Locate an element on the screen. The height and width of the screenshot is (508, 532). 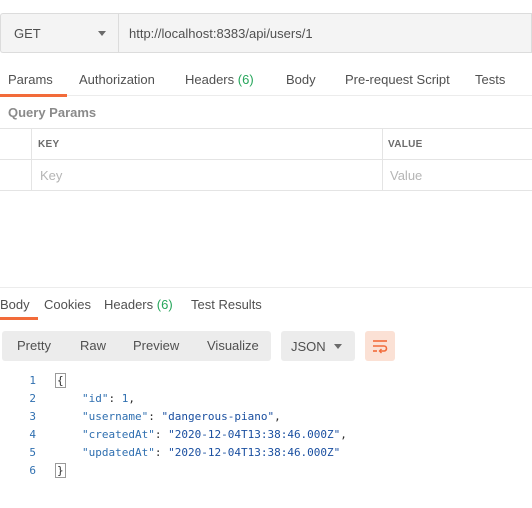
request-bar: GET http://localhost:8383/api/users/1 is located at coordinates (266, 33).